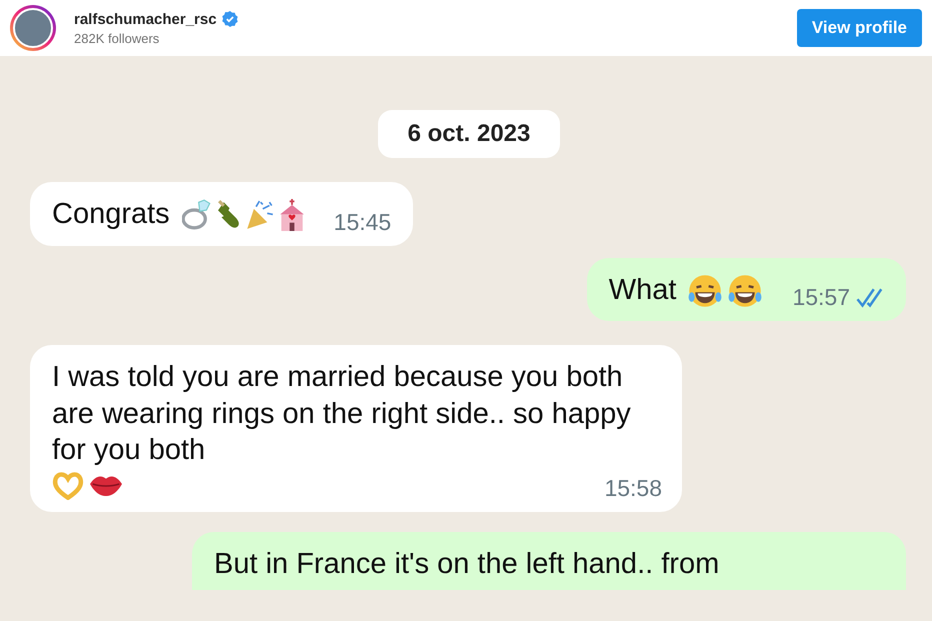 The width and height of the screenshot is (932, 621). I want to click on message-text: Congrats, so click(111, 214).